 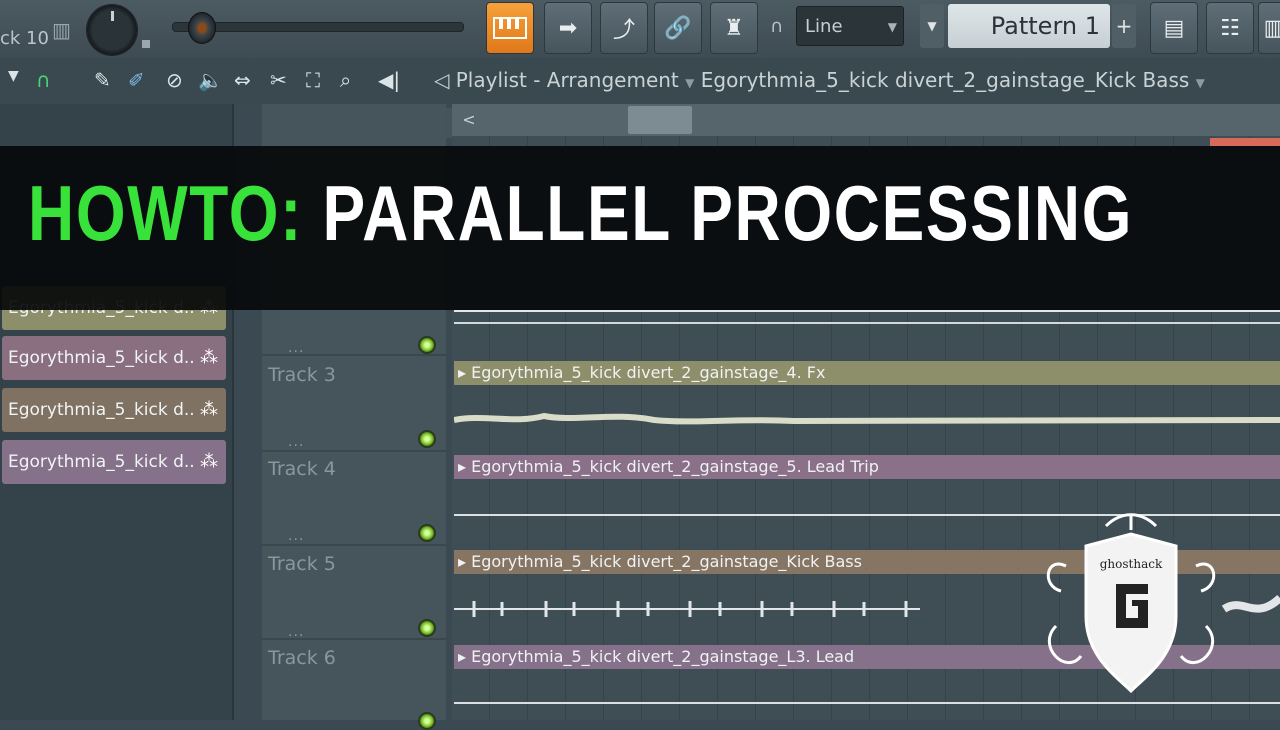 What do you see at coordinates (13, 76) in the screenshot?
I see `menu-arrow-icon: ▼` at bounding box center [13, 76].